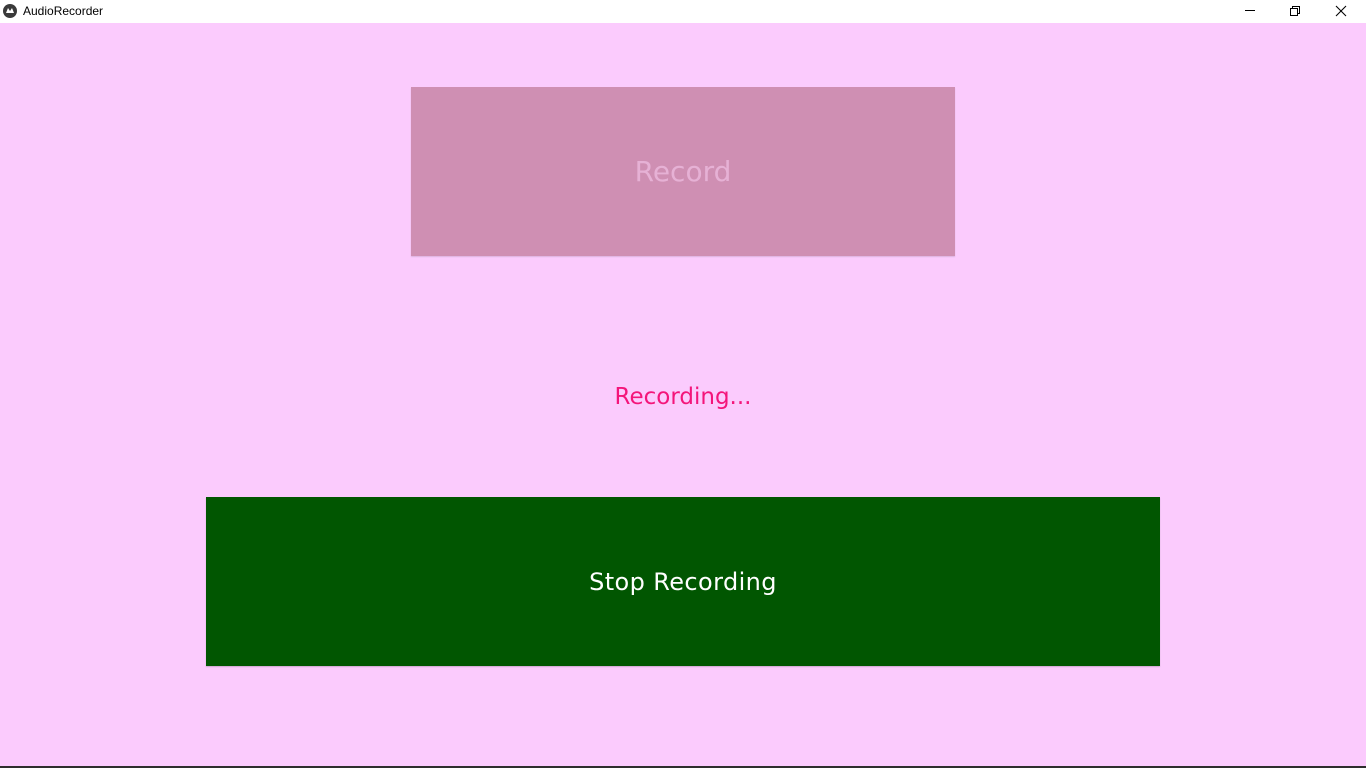  What do you see at coordinates (683, 11) in the screenshot?
I see `title-bar: AudioRecorder` at bounding box center [683, 11].